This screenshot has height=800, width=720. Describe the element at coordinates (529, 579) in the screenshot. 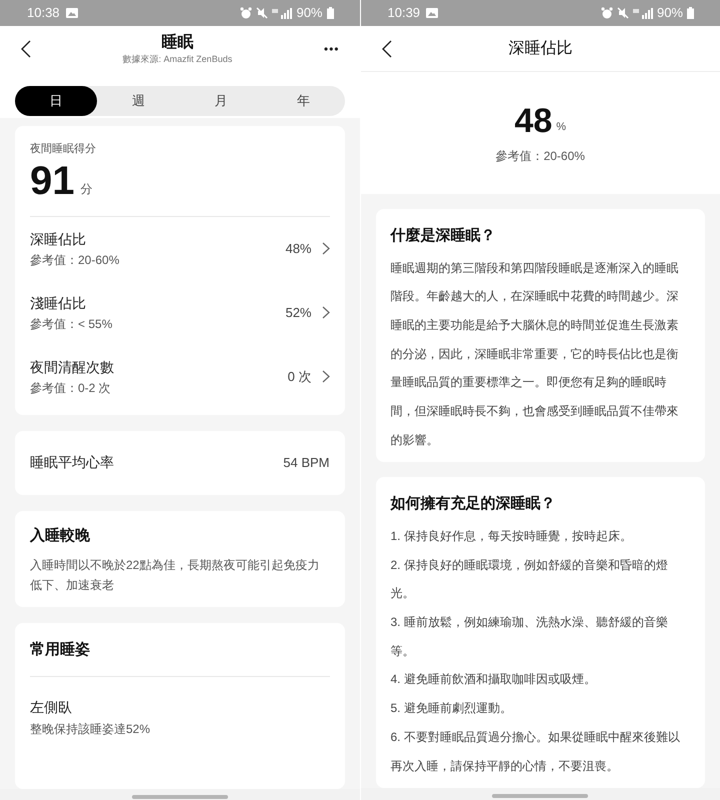

I see `section-paragraph: 2. 保持良好的睡眠環境，例如舒緩的音樂和昏暗的燈光。` at that location.